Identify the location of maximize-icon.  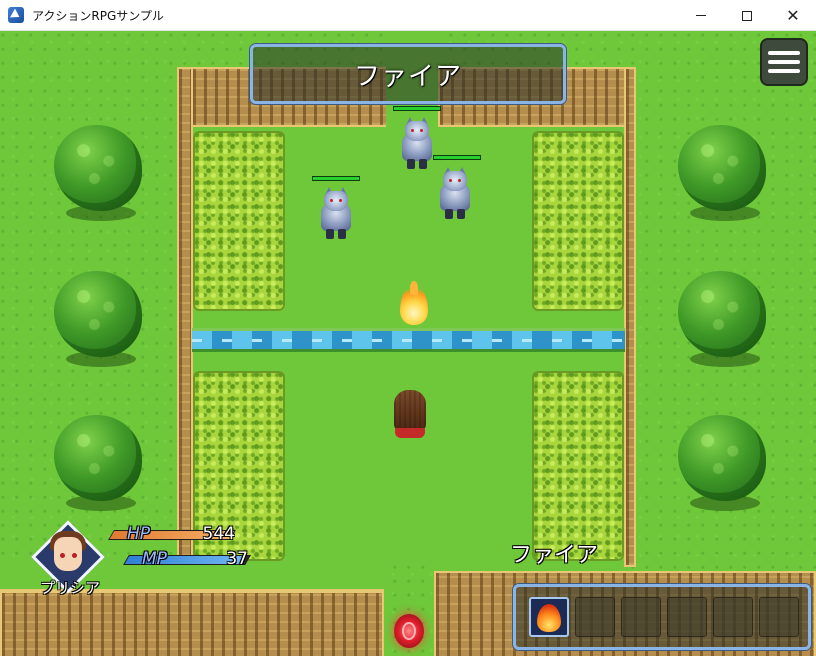
(747, 15).